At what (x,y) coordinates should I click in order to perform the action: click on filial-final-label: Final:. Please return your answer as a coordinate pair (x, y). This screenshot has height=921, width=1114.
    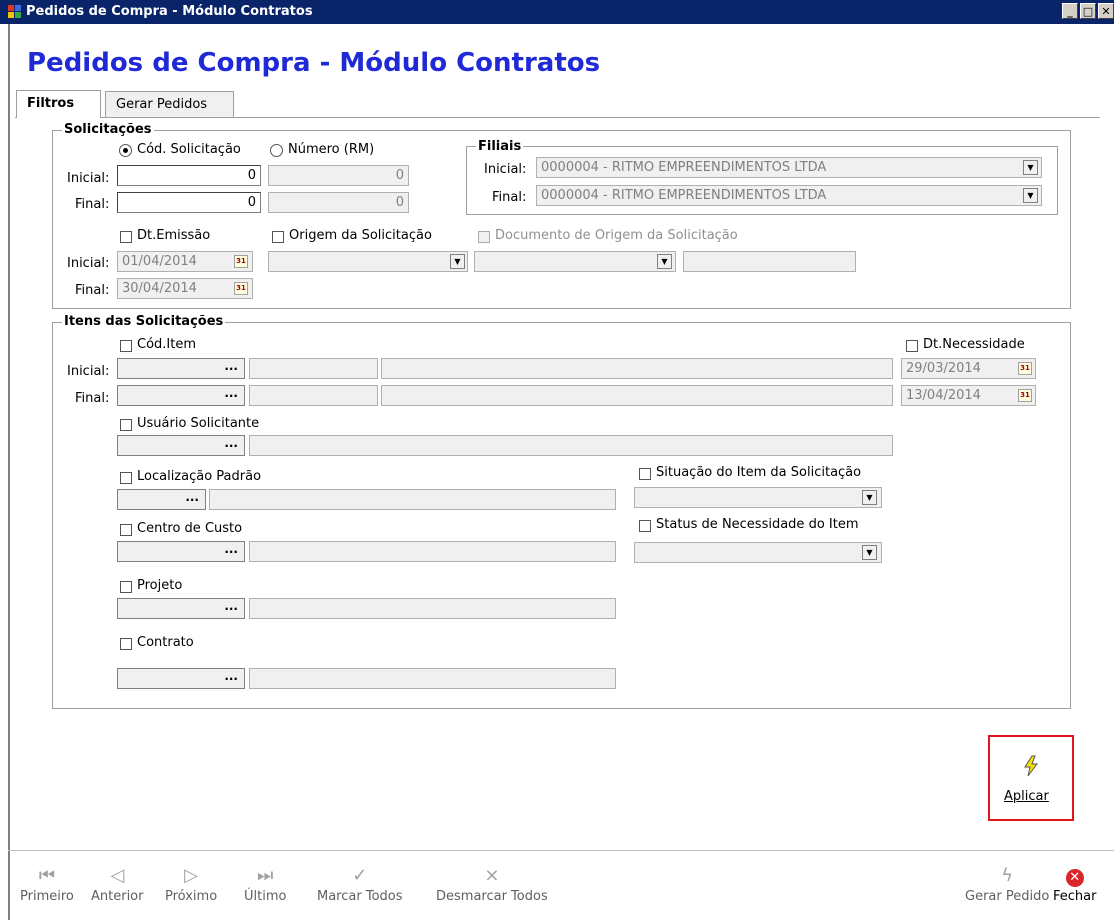
    Looking at the image, I should click on (509, 197).